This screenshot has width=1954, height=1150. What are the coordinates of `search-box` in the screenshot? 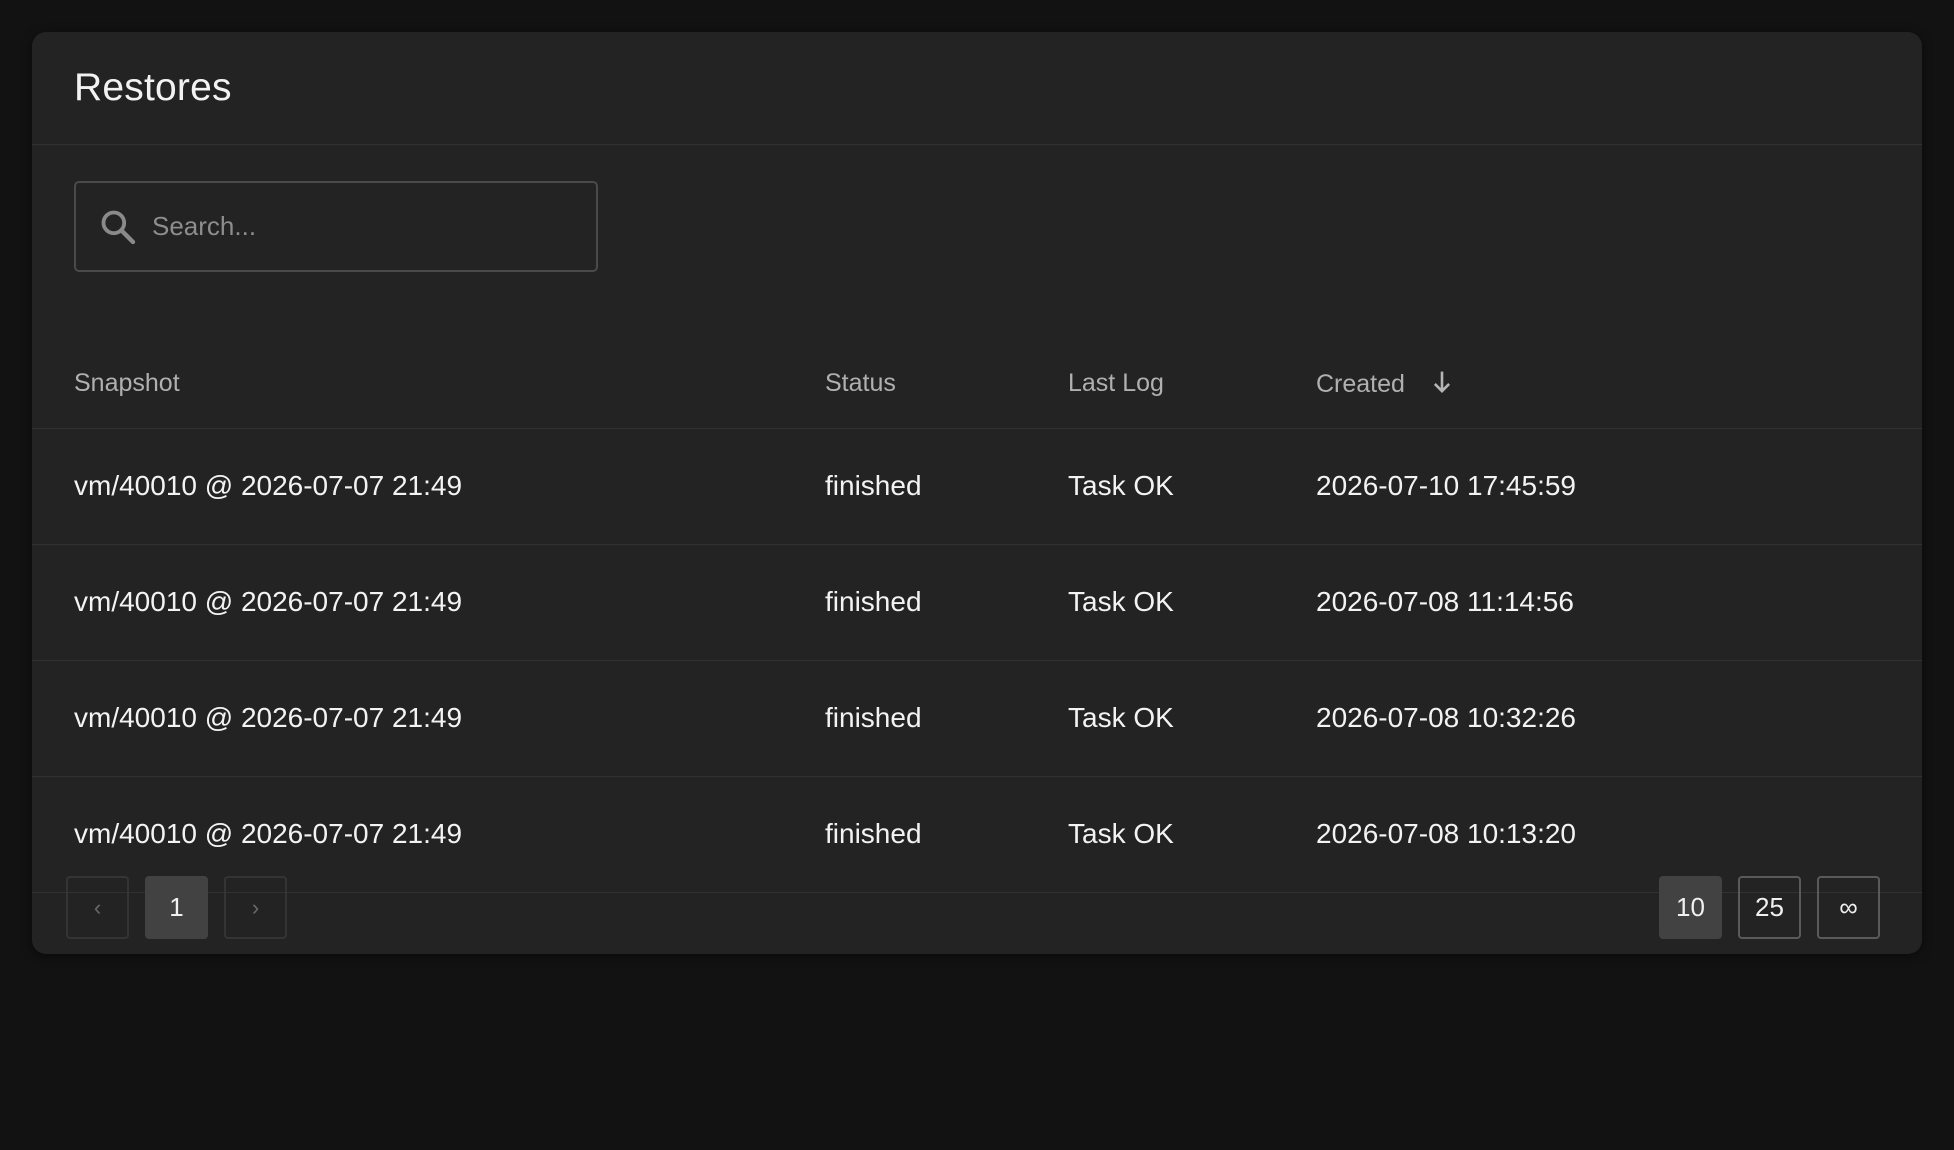 It's located at (336, 226).